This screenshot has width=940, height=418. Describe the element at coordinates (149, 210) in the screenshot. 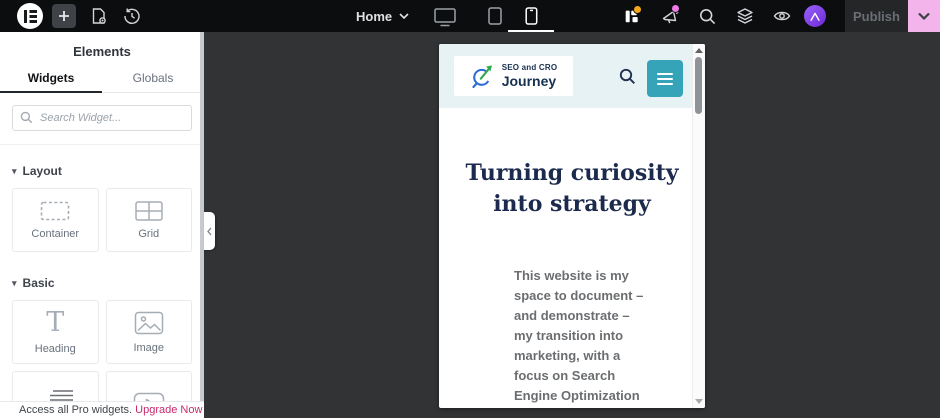

I see `grid-icon` at that location.